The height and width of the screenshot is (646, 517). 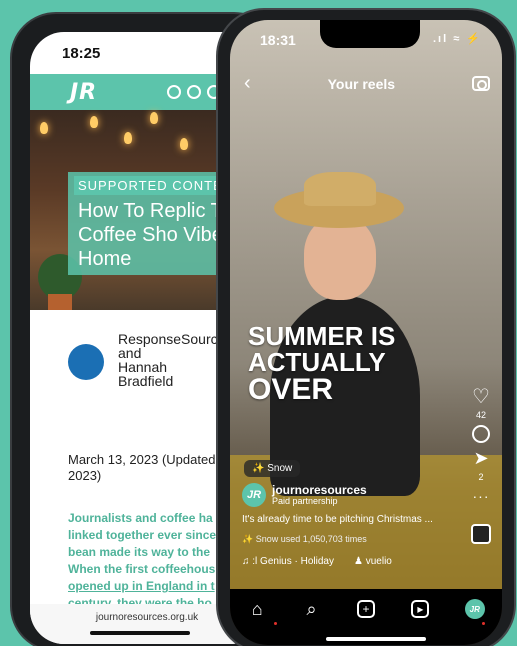 I want to click on status-time: 18:31, so click(x=278, y=40).